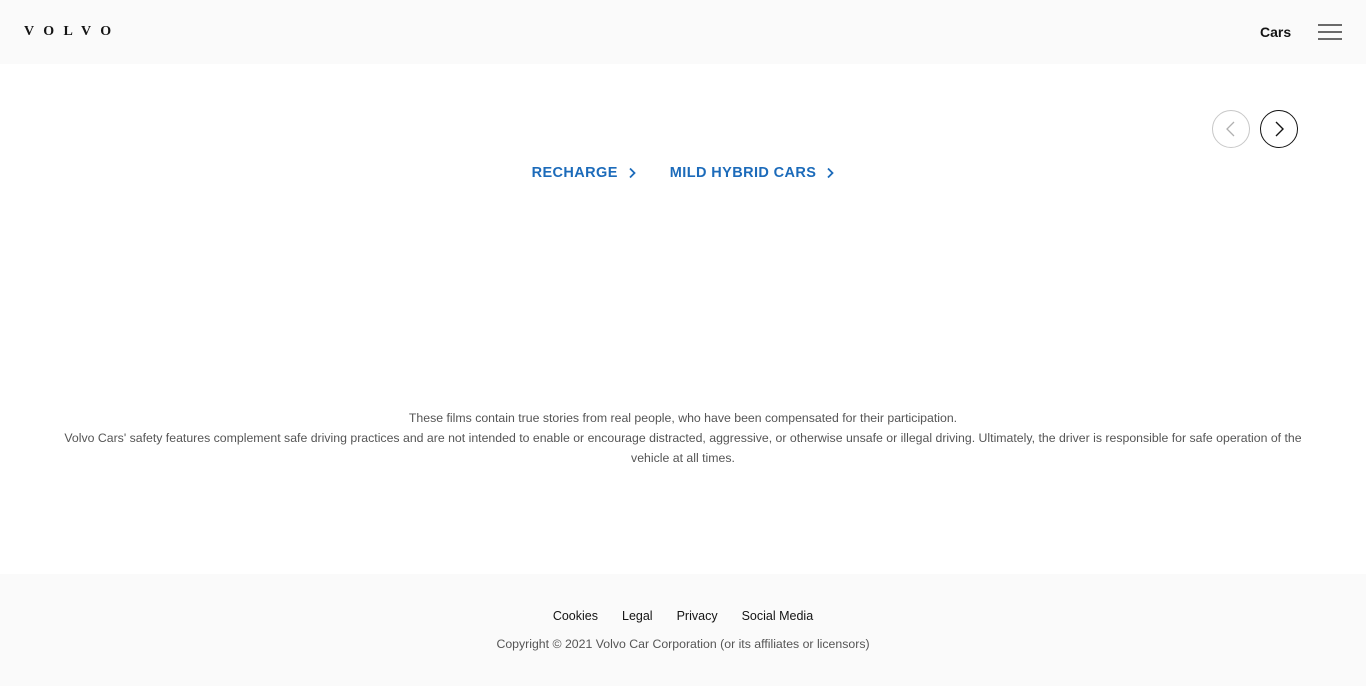 The width and height of the screenshot is (1366, 686). What do you see at coordinates (697, 616) in the screenshot?
I see `footer-link-privacy: Privacy` at bounding box center [697, 616].